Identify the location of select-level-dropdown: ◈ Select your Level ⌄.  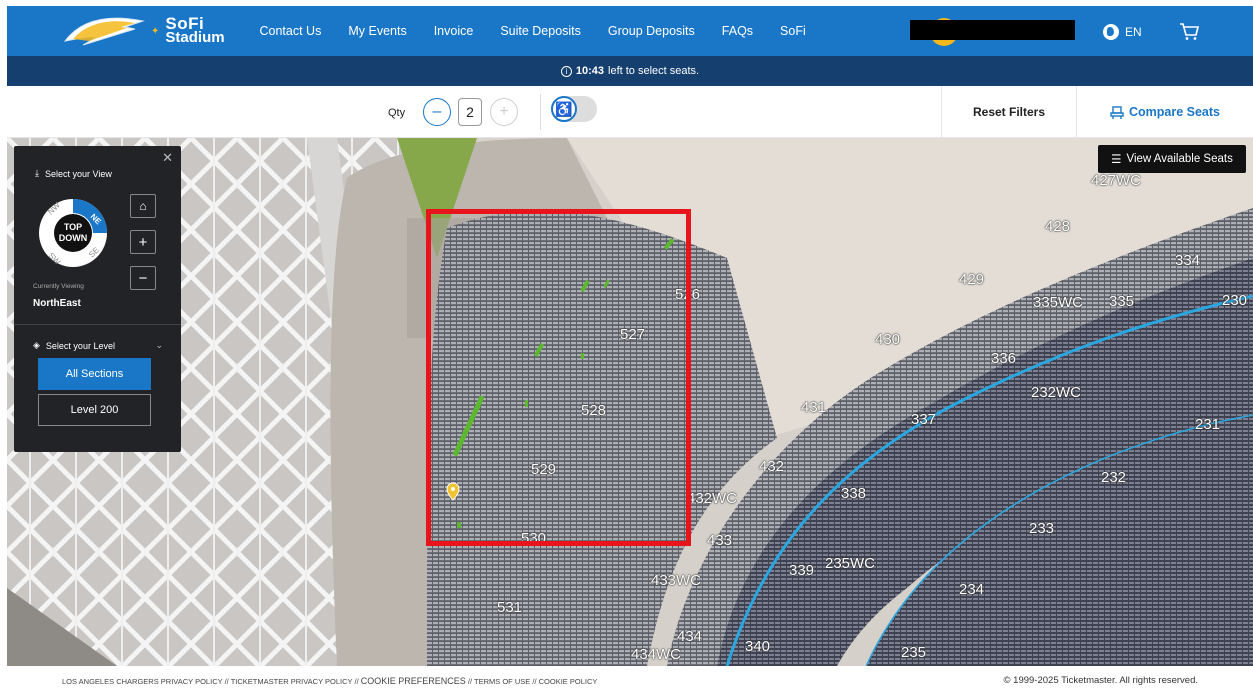
(98, 345).